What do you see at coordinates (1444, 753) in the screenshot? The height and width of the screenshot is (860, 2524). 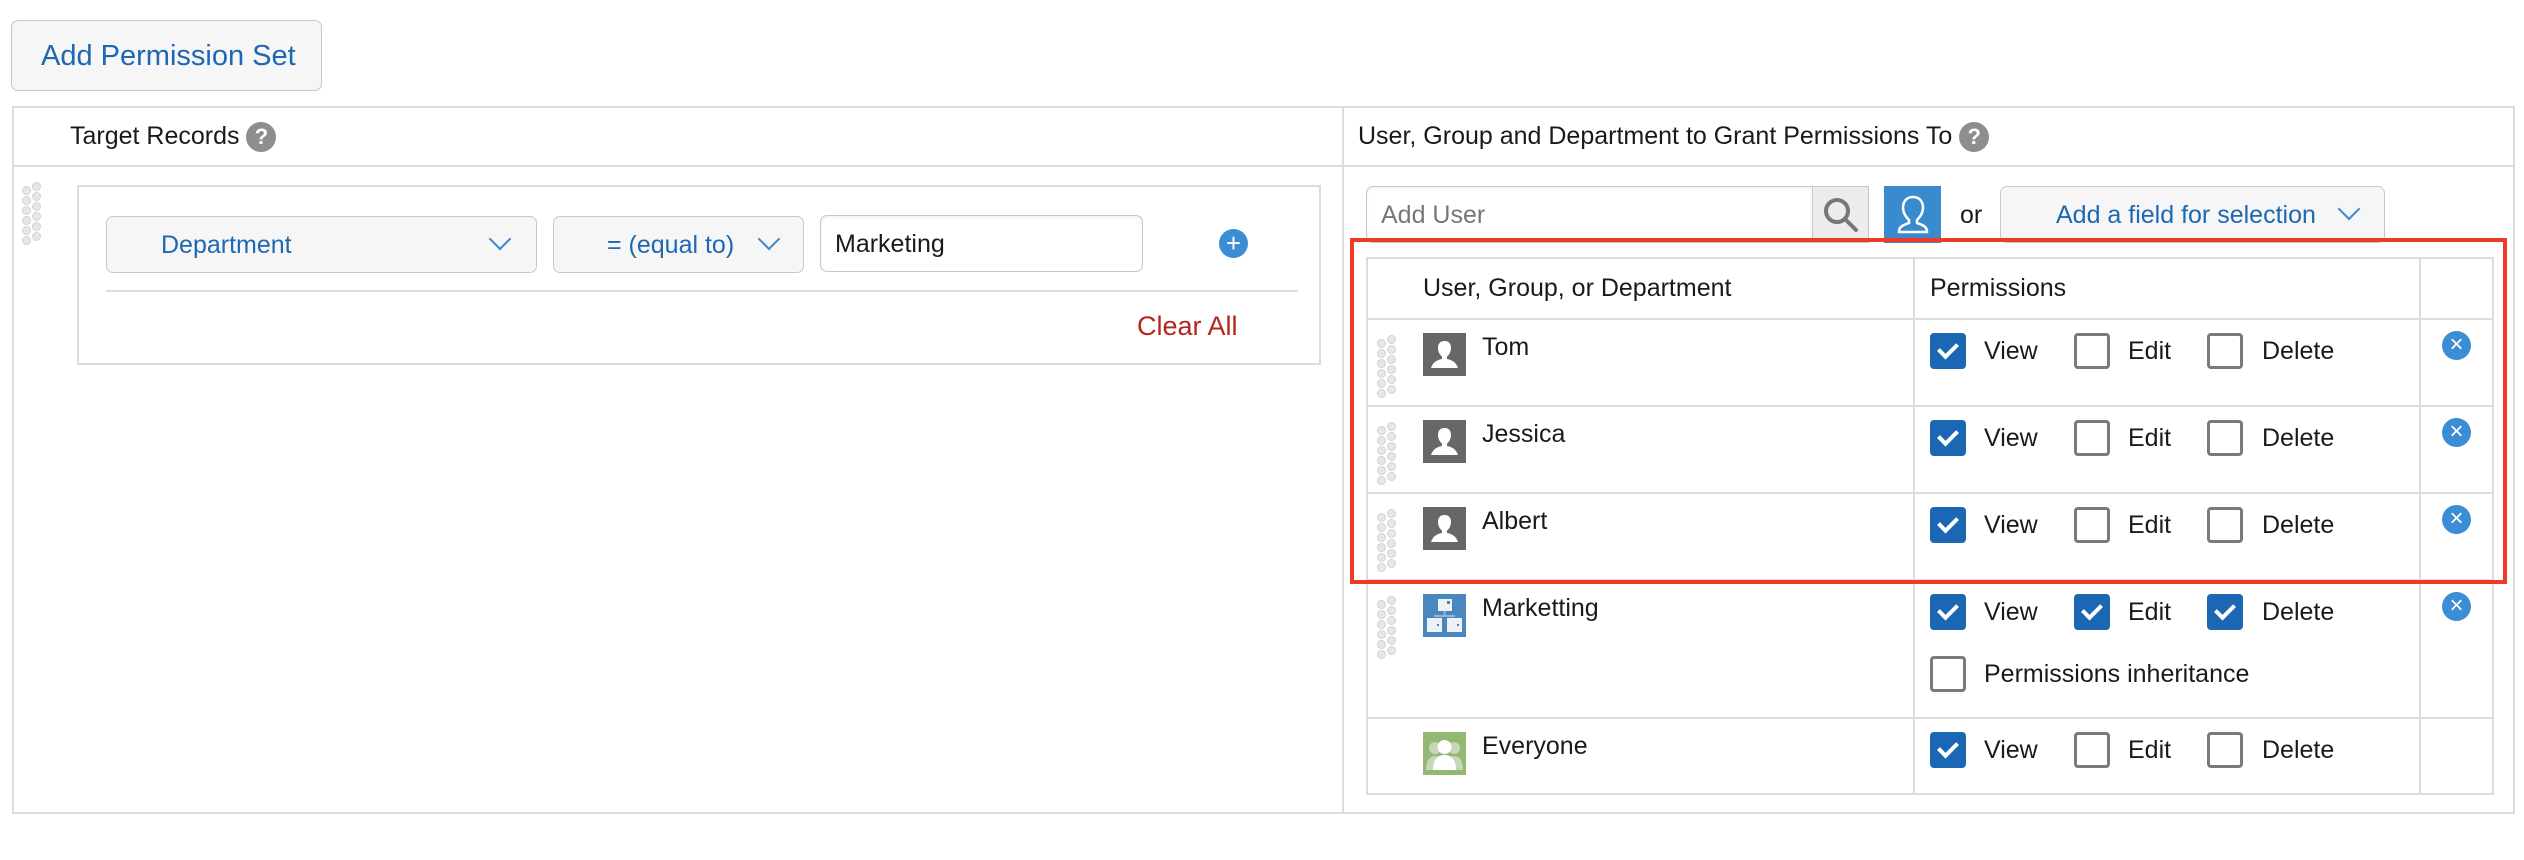 I see `group-avatar-icon` at bounding box center [1444, 753].